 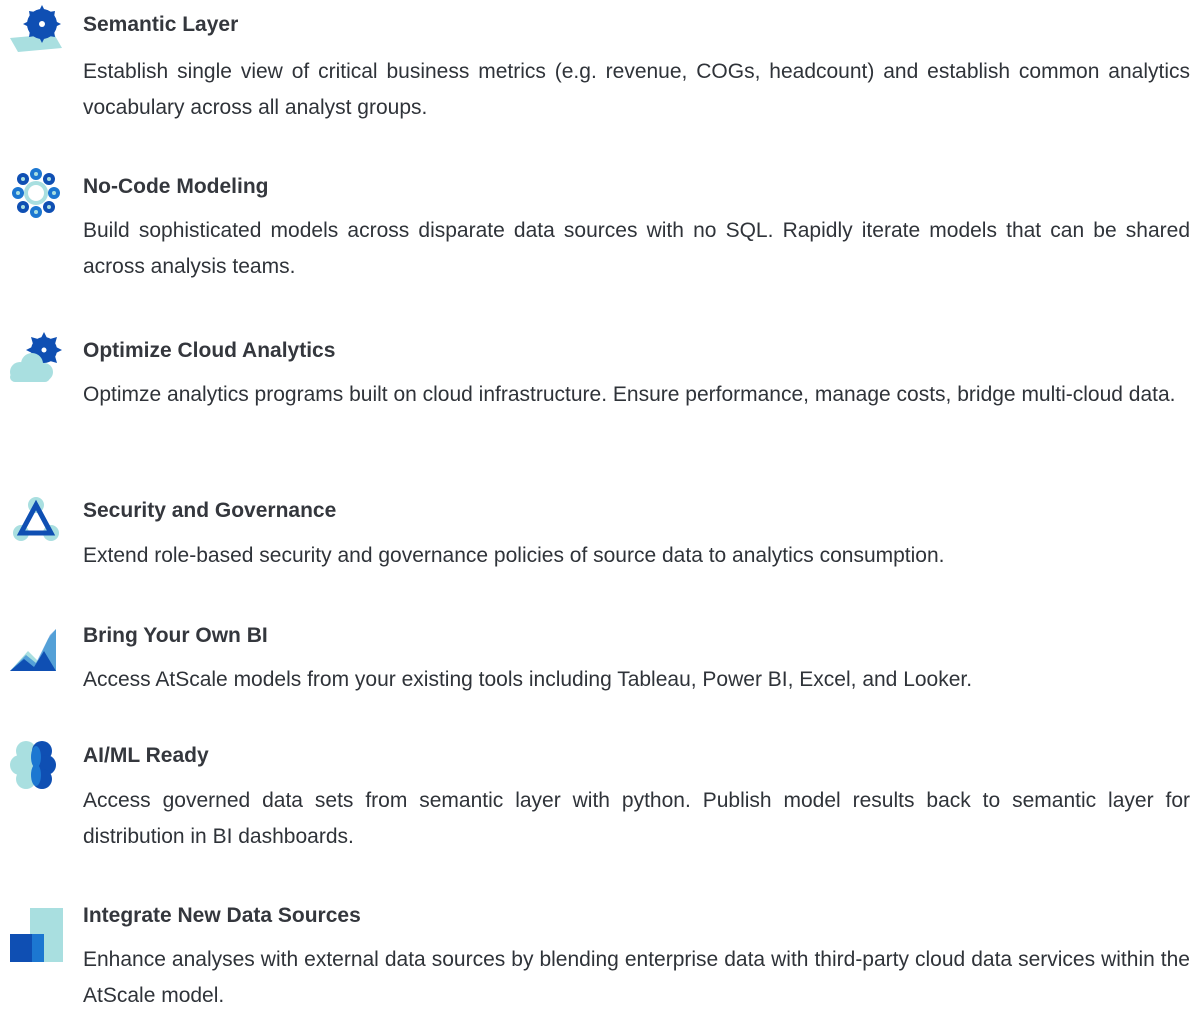 What do you see at coordinates (176, 186) in the screenshot?
I see `feature-title: No-Code Modeling` at bounding box center [176, 186].